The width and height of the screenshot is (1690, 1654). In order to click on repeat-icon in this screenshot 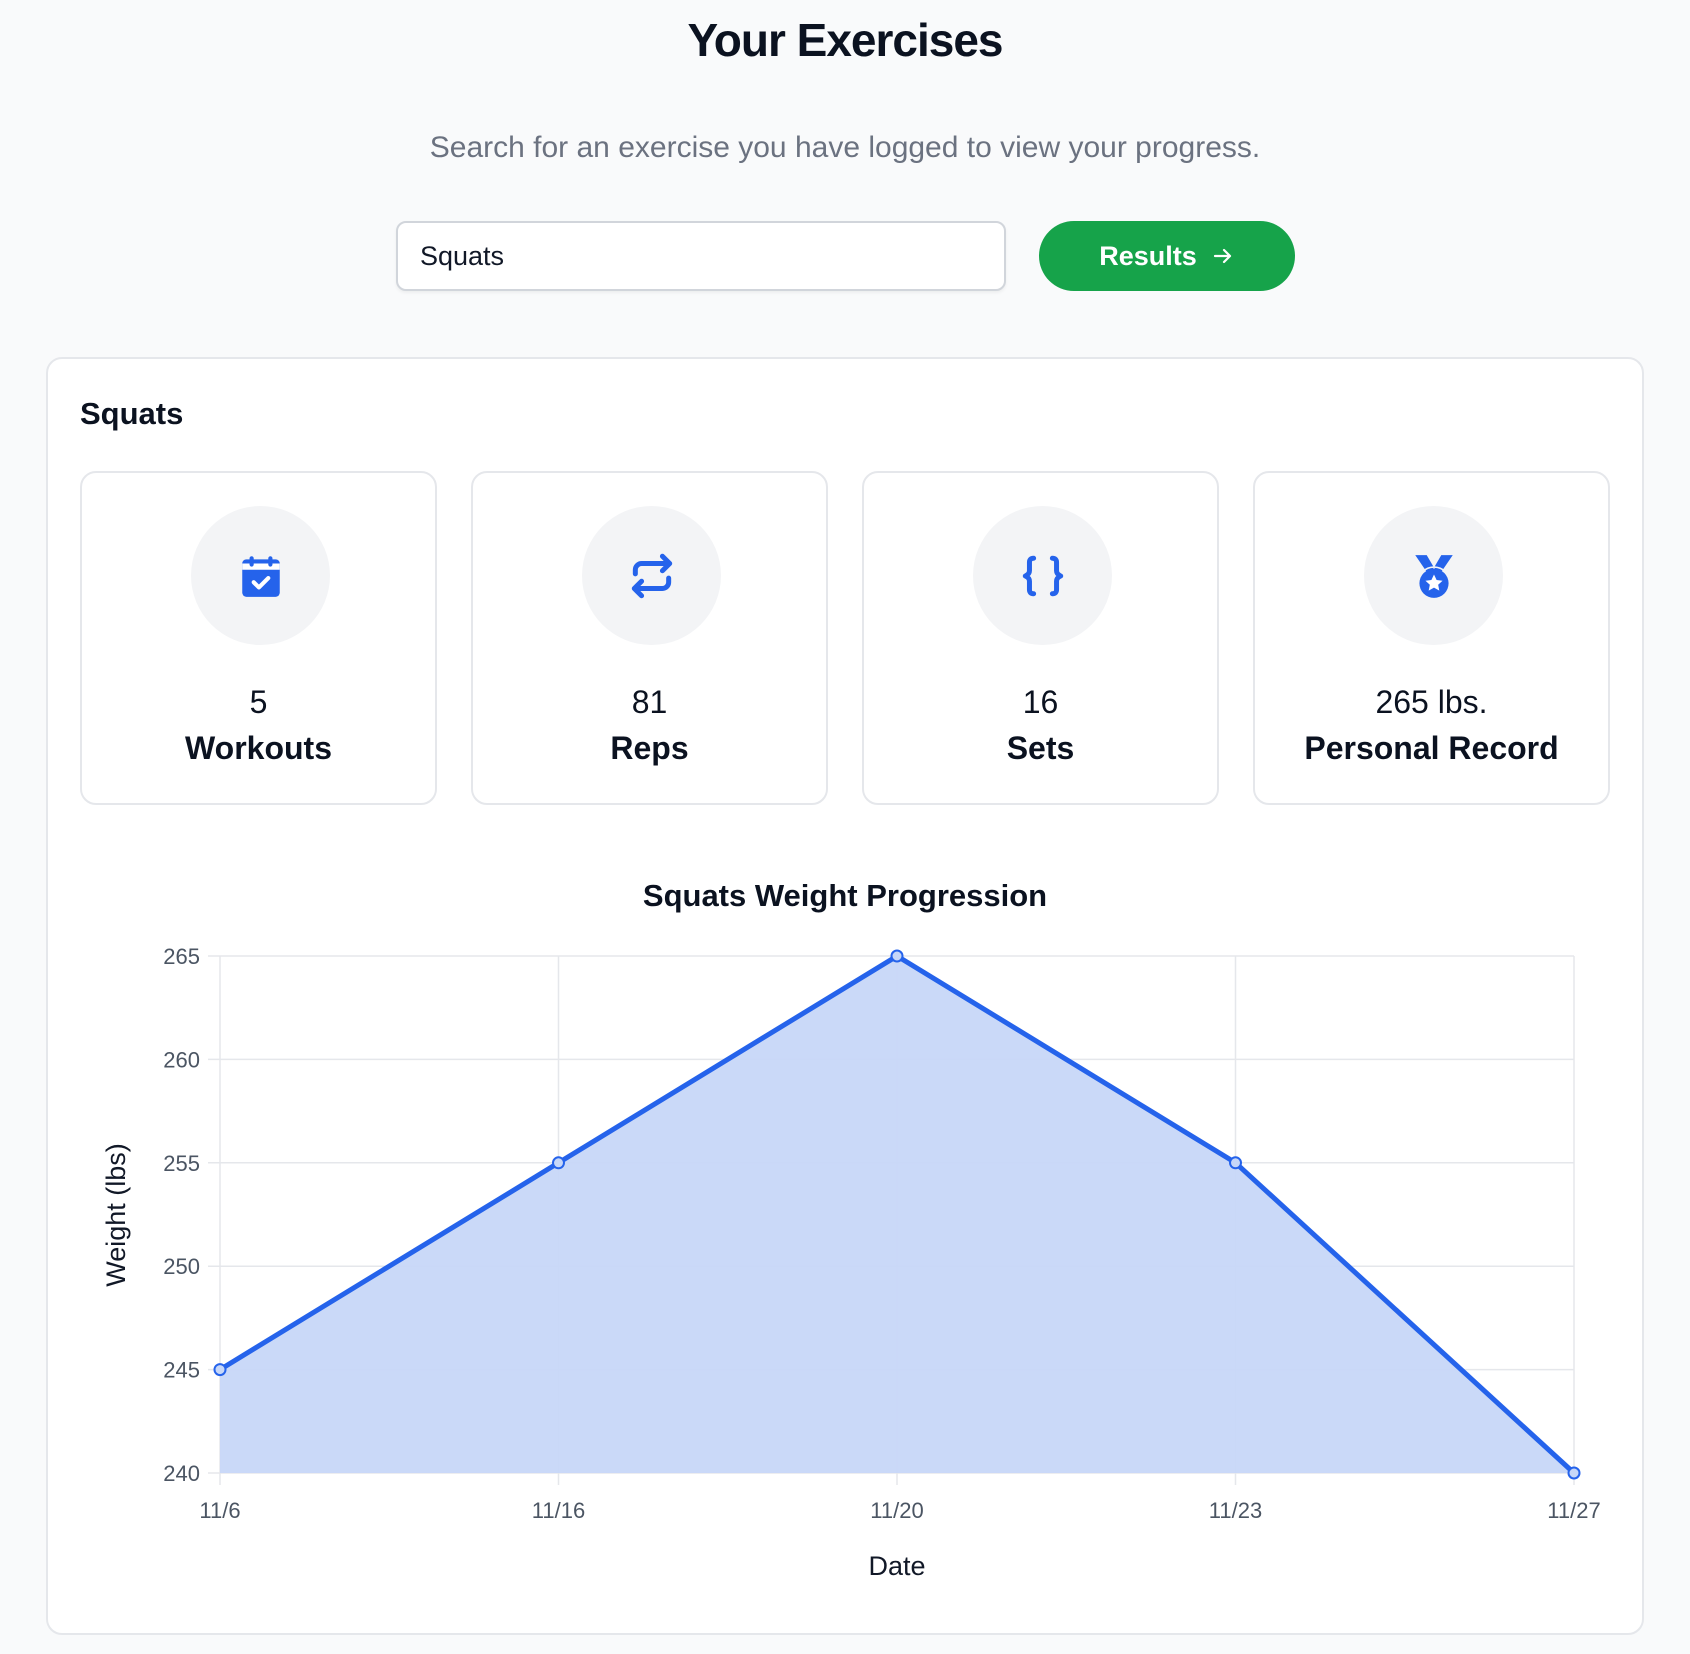, I will do `click(651, 575)`.